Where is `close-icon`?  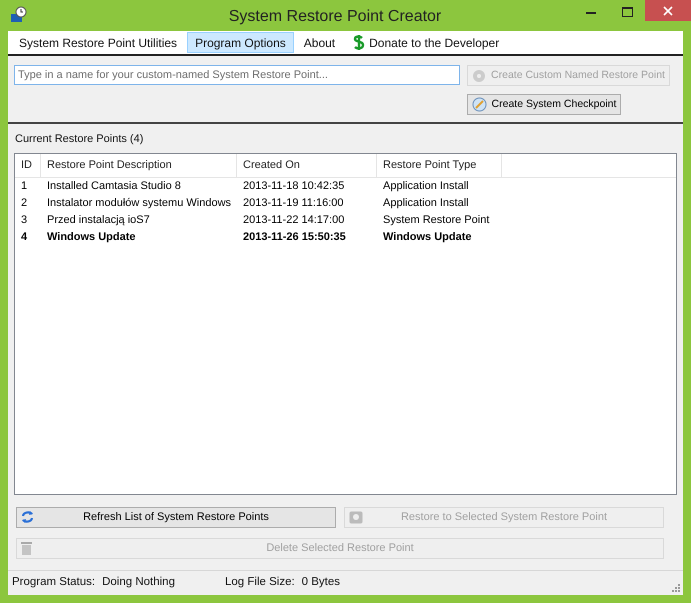 close-icon is located at coordinates (668, 11).